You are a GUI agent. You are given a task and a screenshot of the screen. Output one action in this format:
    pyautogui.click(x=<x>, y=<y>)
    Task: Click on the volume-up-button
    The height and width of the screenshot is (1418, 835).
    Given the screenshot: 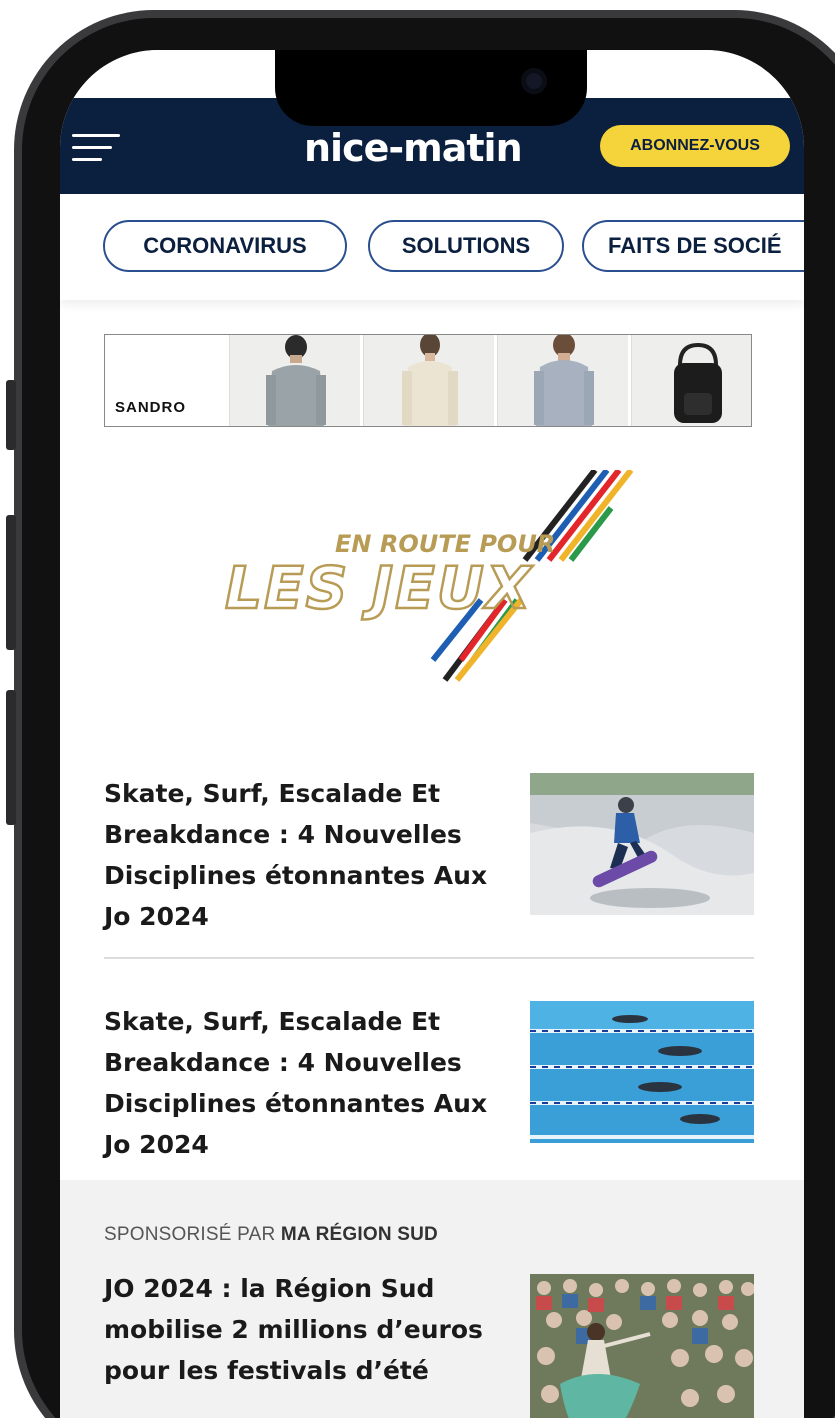 What is the action you would take?
    pyautogui.click(x=11, y=582)
    